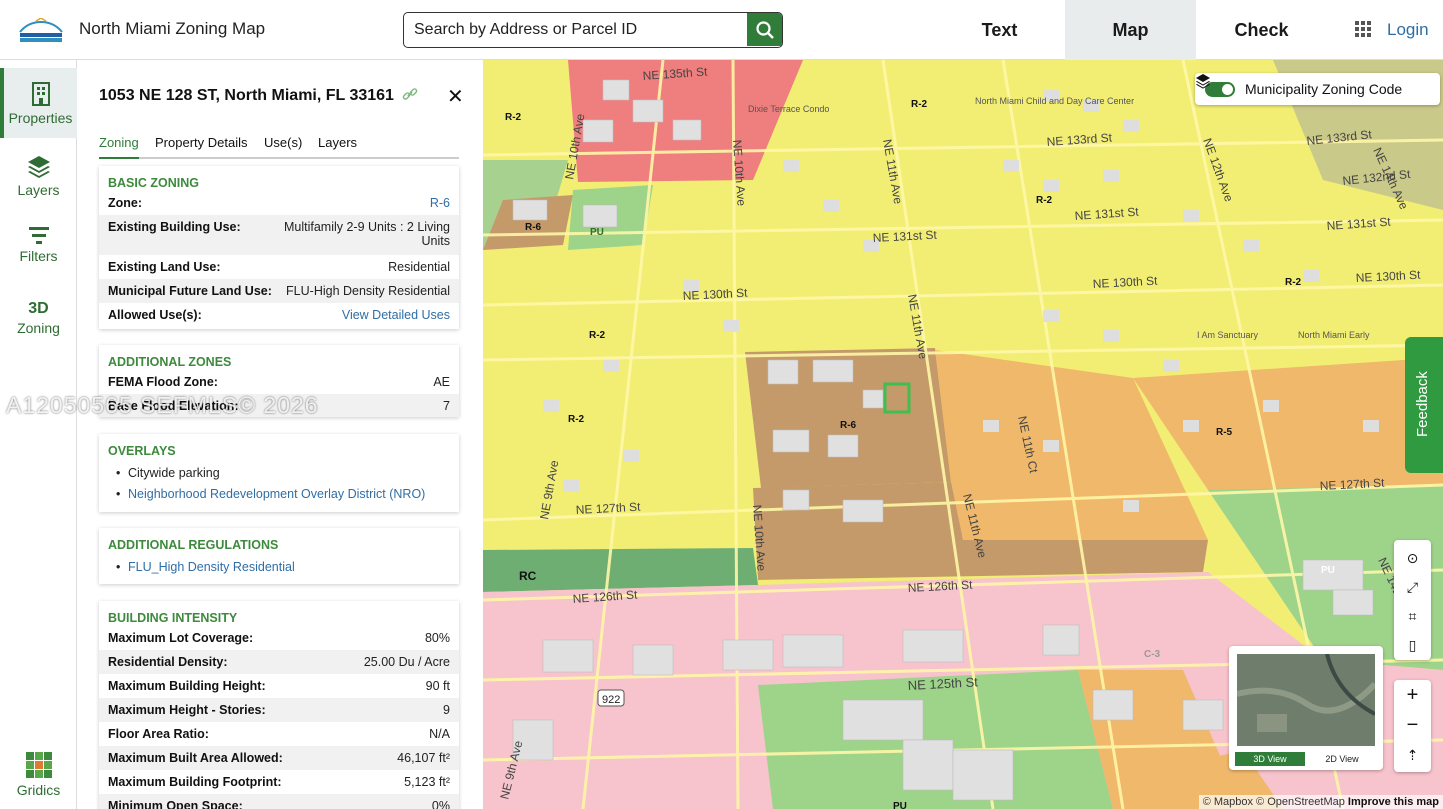 The image size is (1443, 809). I want to click on allowed-uses-row: Allowed Use(s): View Detailed Uses, so click(279, 315).